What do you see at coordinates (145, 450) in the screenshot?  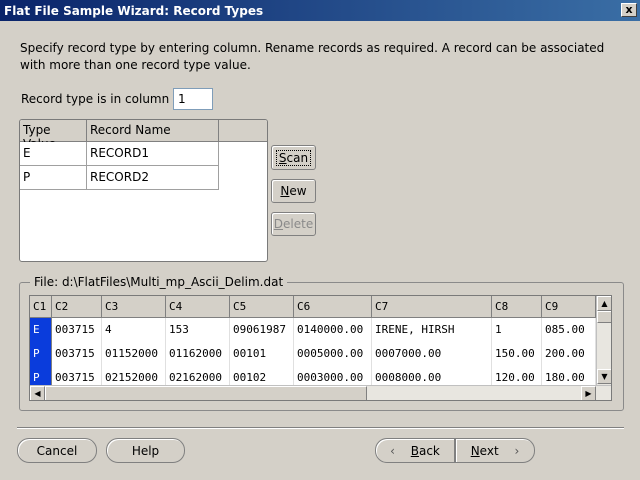 I see `help-button: Help` at bounding box center [145, 450].